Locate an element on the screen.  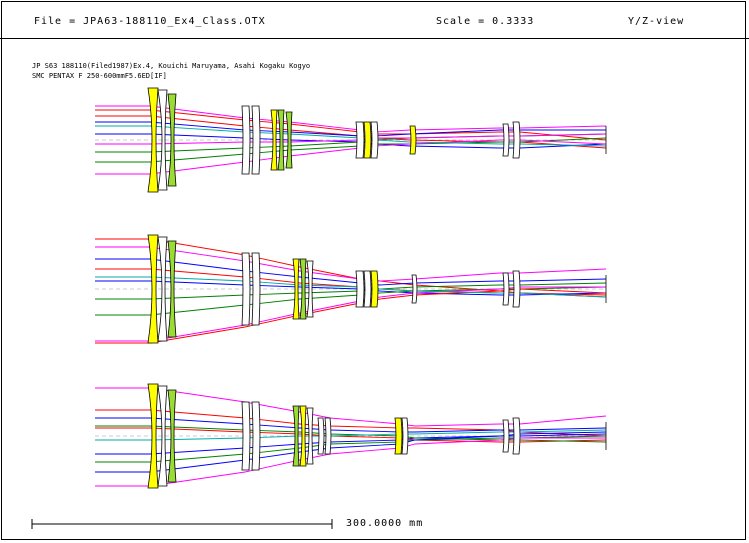
scale-bar is located at coordinates (182, 524).